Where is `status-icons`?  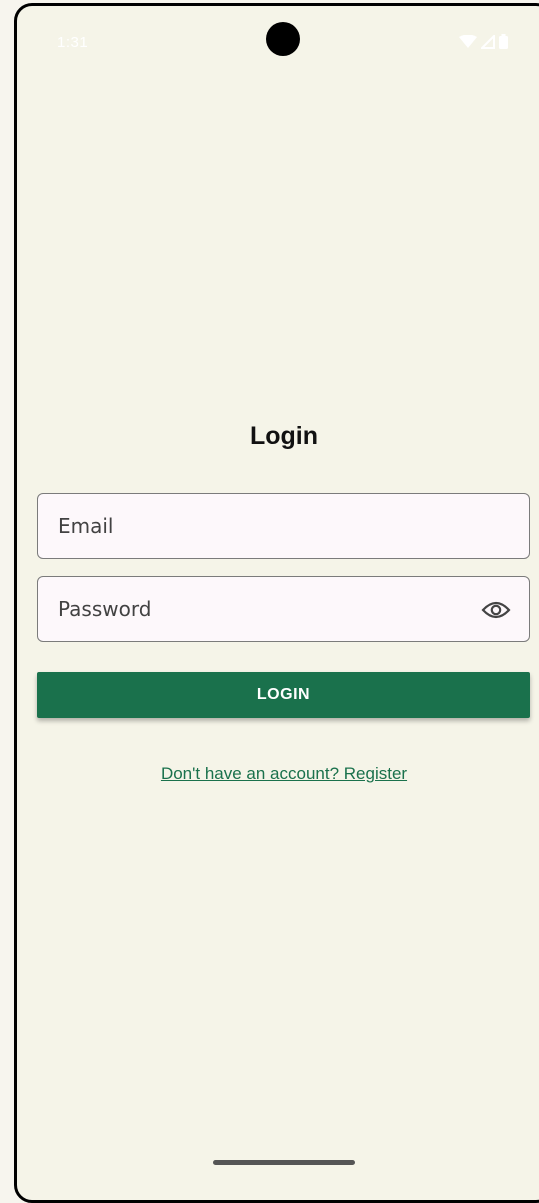
status-icons is located at coordinates (483, 41).